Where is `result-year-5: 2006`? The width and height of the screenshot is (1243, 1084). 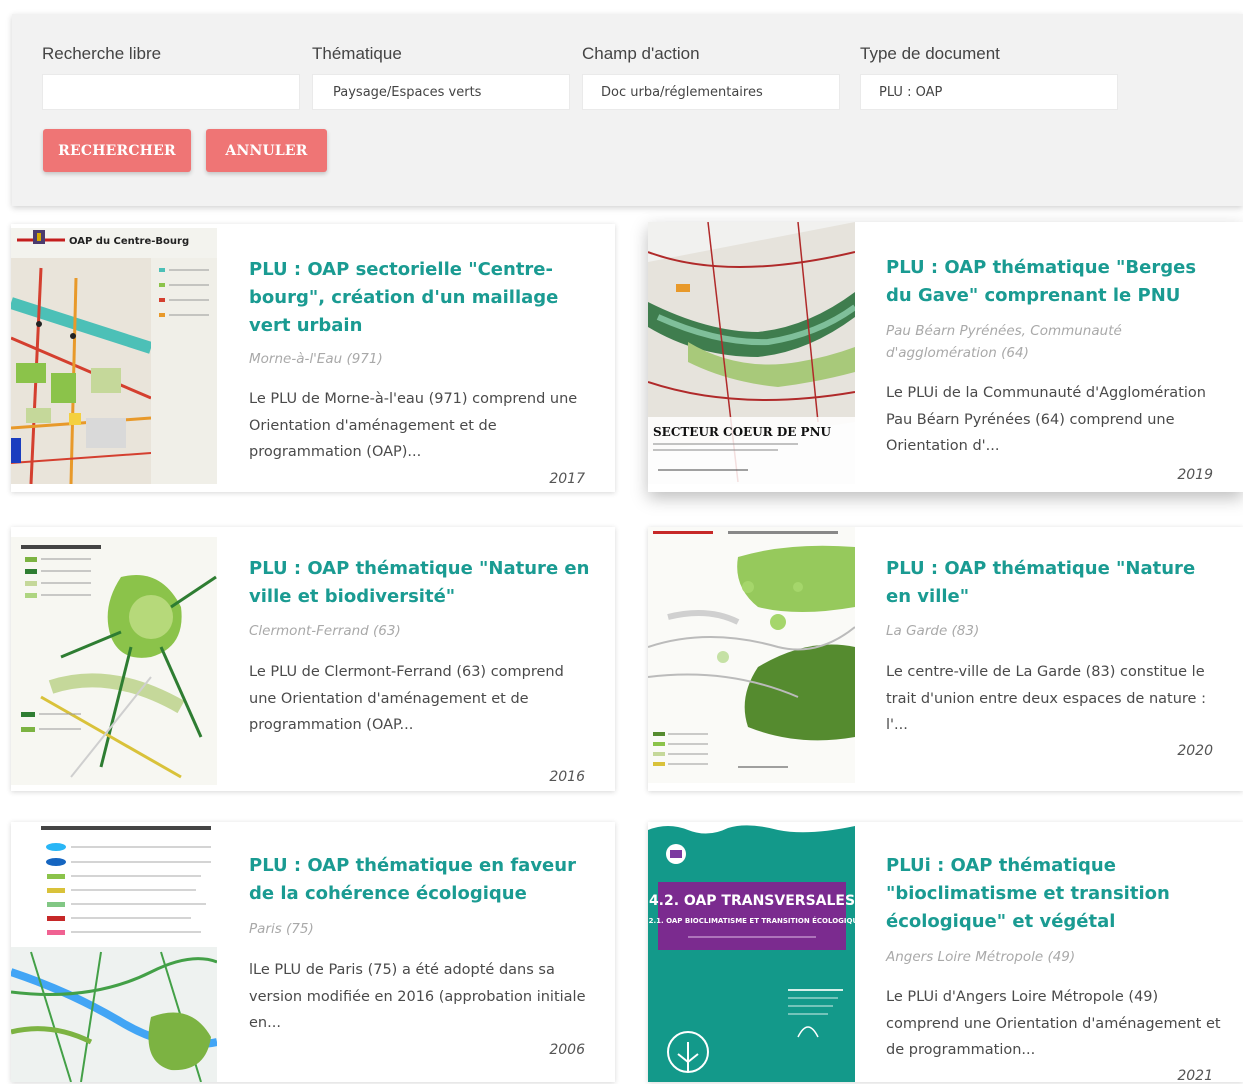 result-year-5: 2006 is located at coordinates (567, 1050).